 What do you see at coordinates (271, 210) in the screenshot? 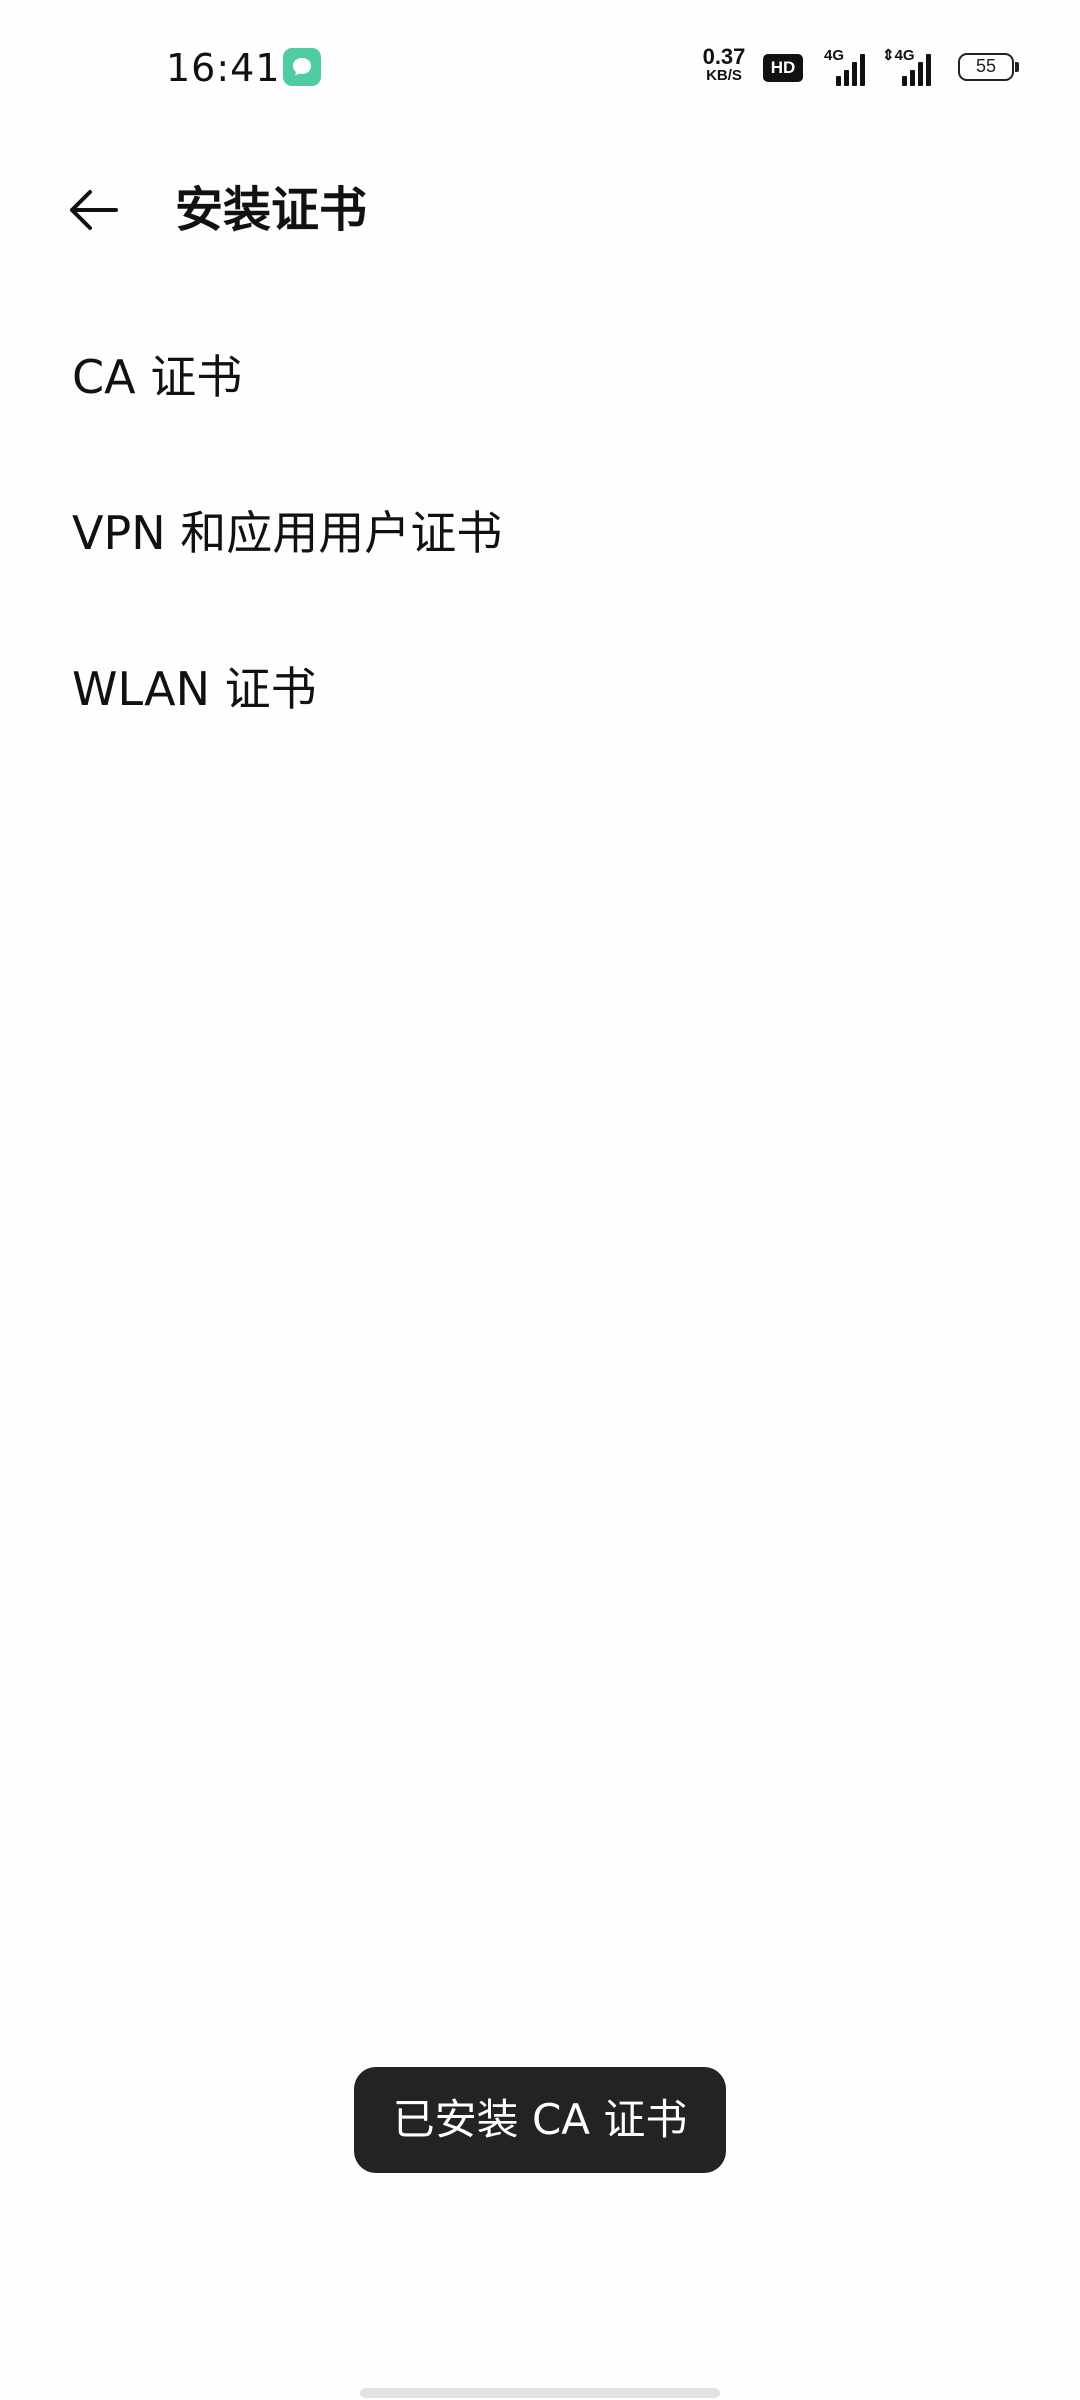
I see `page-title: 安装证书` at bounding box center [271, 210].